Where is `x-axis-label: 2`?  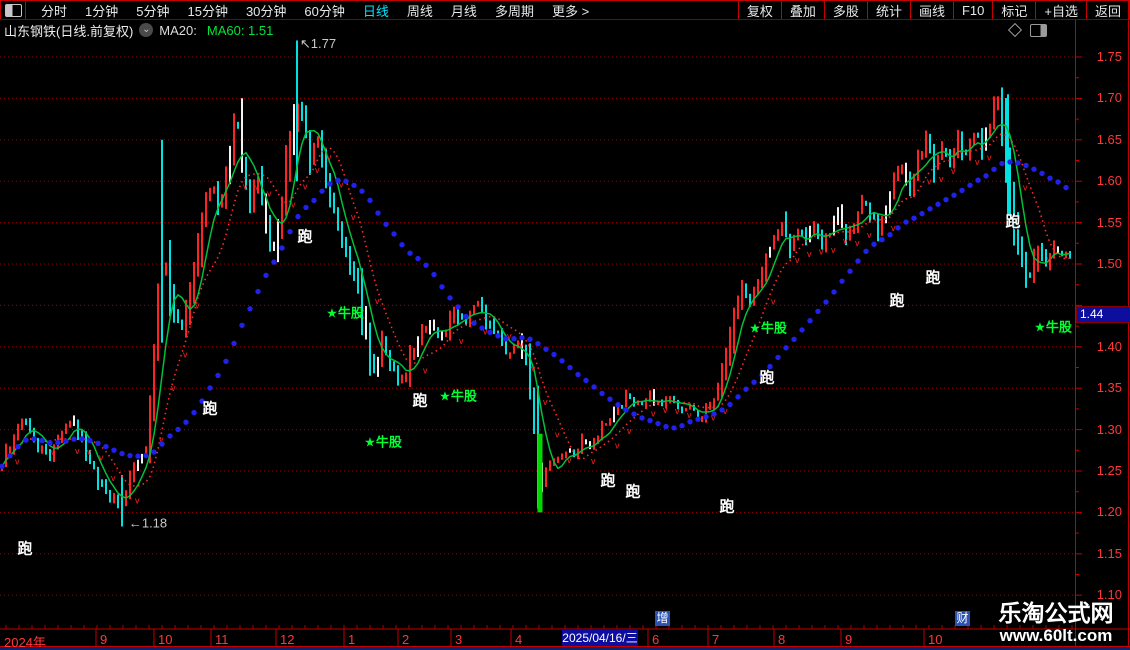 x-axis-label: 2 is located at coordinates (406, 639).